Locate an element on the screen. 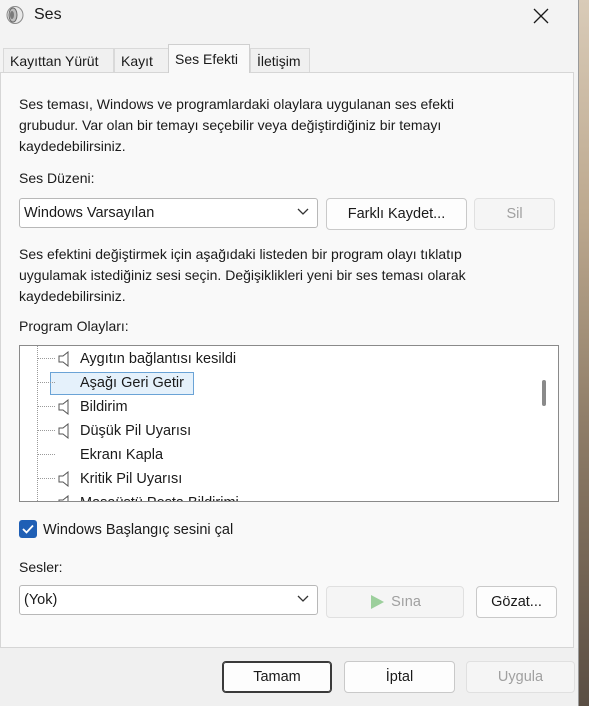 Image resolution: width=589 pixels, height=706 pixels. tab-communications: İletişim is located at coordinates (280, 60).